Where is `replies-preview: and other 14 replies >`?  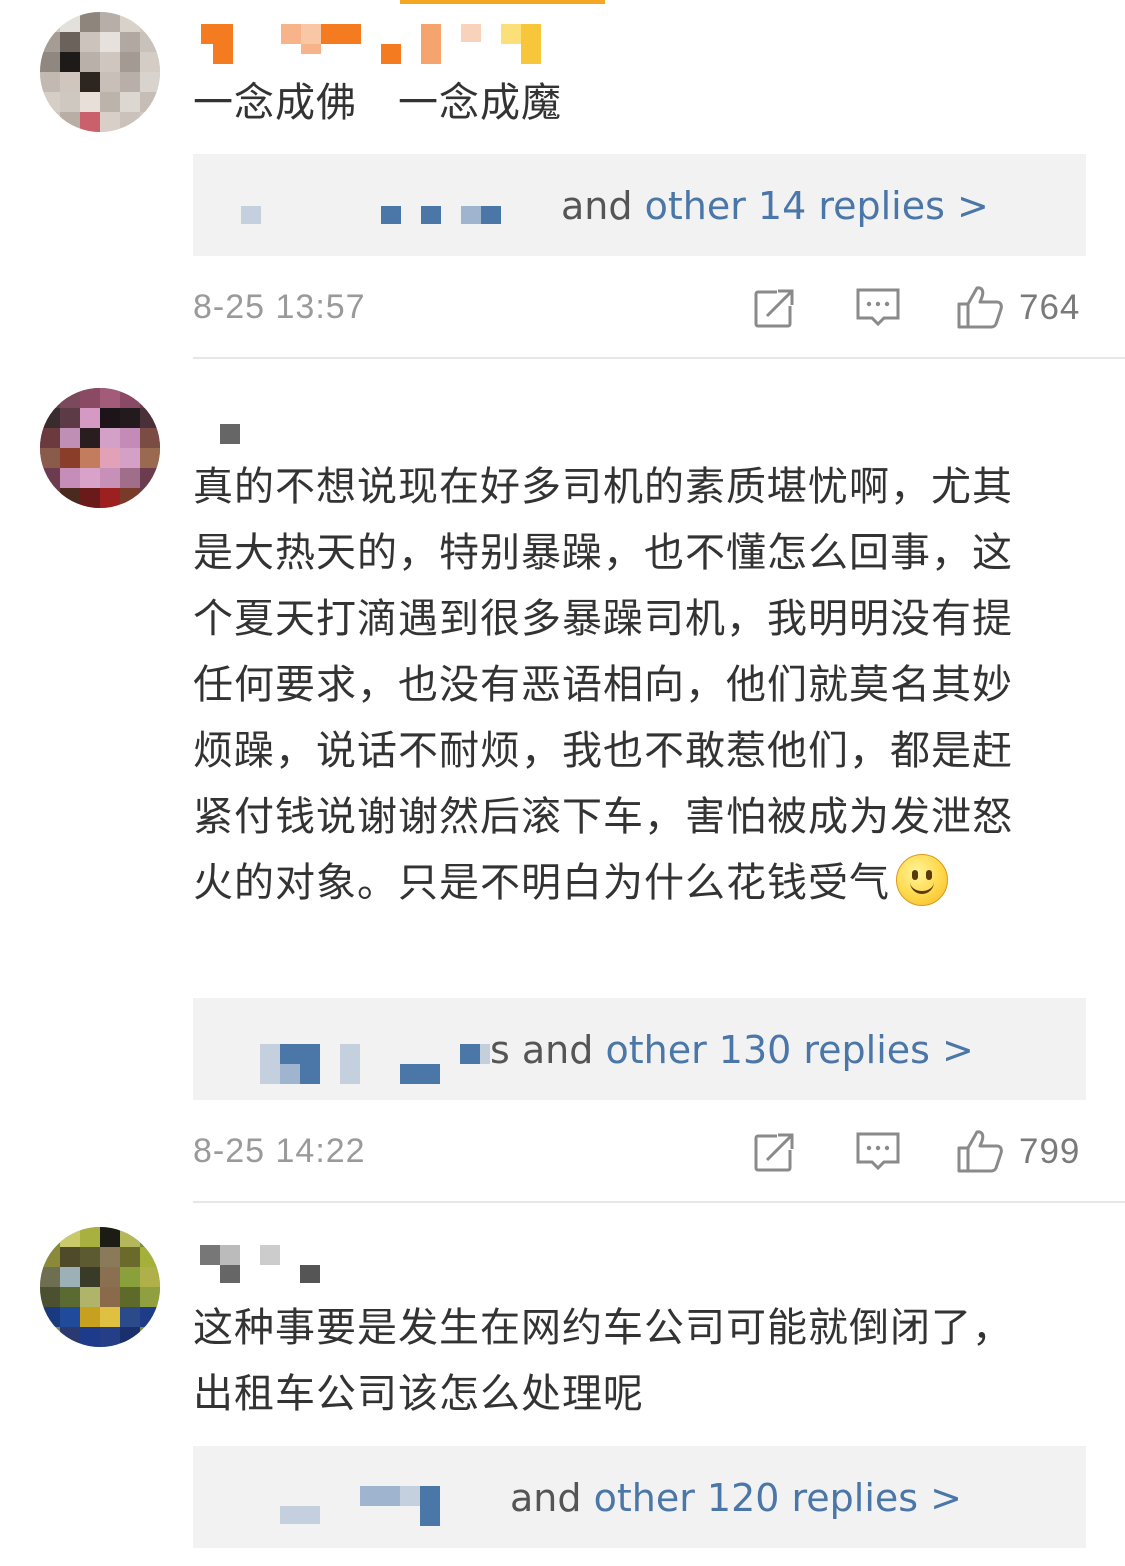
replies-preview: and other 14 replies > is located at coordinates (639, 205).